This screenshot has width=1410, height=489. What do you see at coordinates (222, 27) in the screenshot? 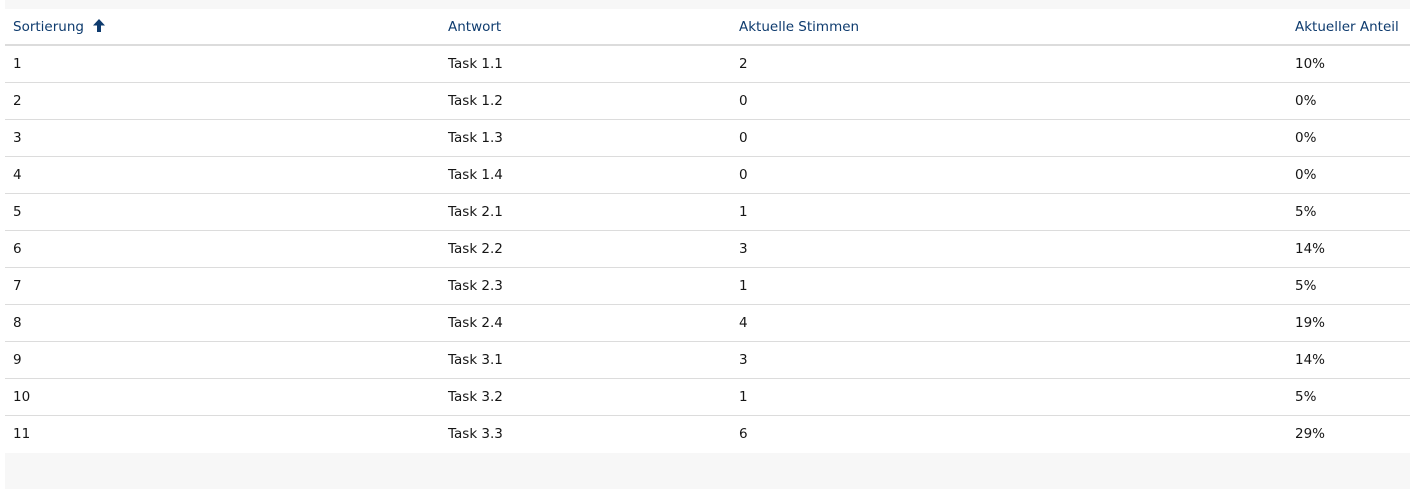
I see `column-header-sortierung: Sortierung` at bounding box center [222, 27].